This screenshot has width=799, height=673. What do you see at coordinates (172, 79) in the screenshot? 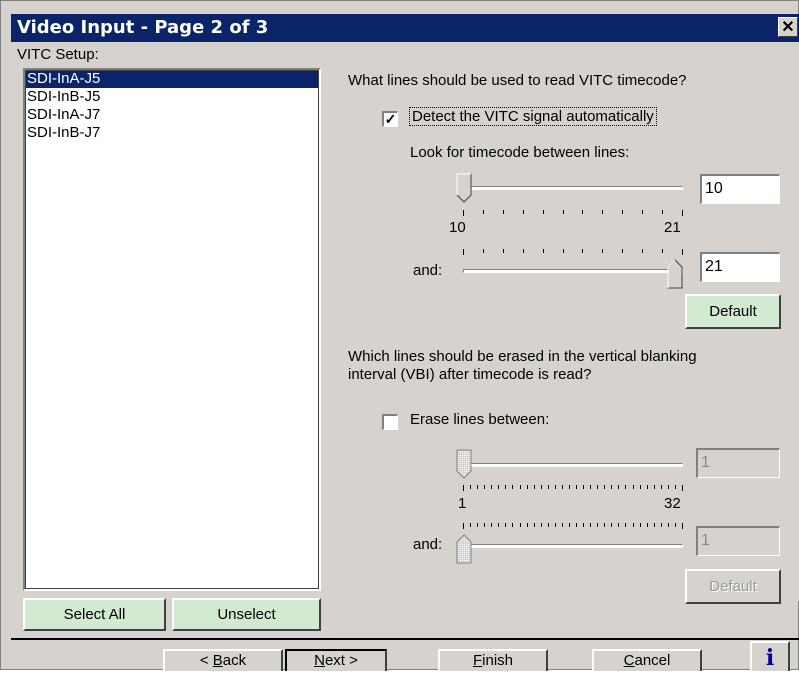
I see `list-item: SDI-InA-J5` at bounding box center [172, 79].